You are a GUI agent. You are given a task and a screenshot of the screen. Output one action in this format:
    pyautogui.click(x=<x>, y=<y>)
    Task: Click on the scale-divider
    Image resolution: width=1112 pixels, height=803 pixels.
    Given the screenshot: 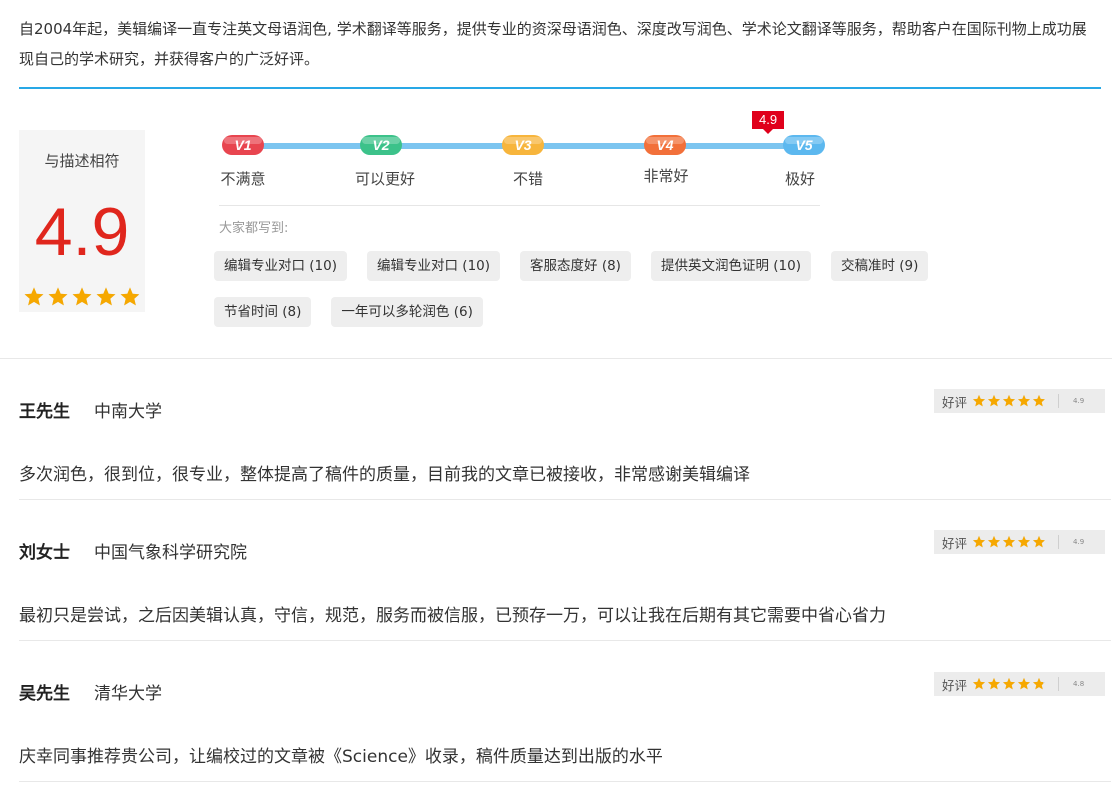 What is the action you would take?
    pyautogui.click(x=519, y=205)
    